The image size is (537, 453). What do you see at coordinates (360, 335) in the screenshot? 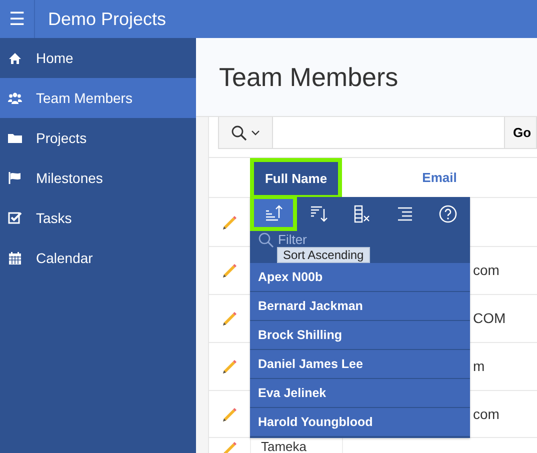
I see `menu-item: Brock Shilling` at bounding box center [360, 335].